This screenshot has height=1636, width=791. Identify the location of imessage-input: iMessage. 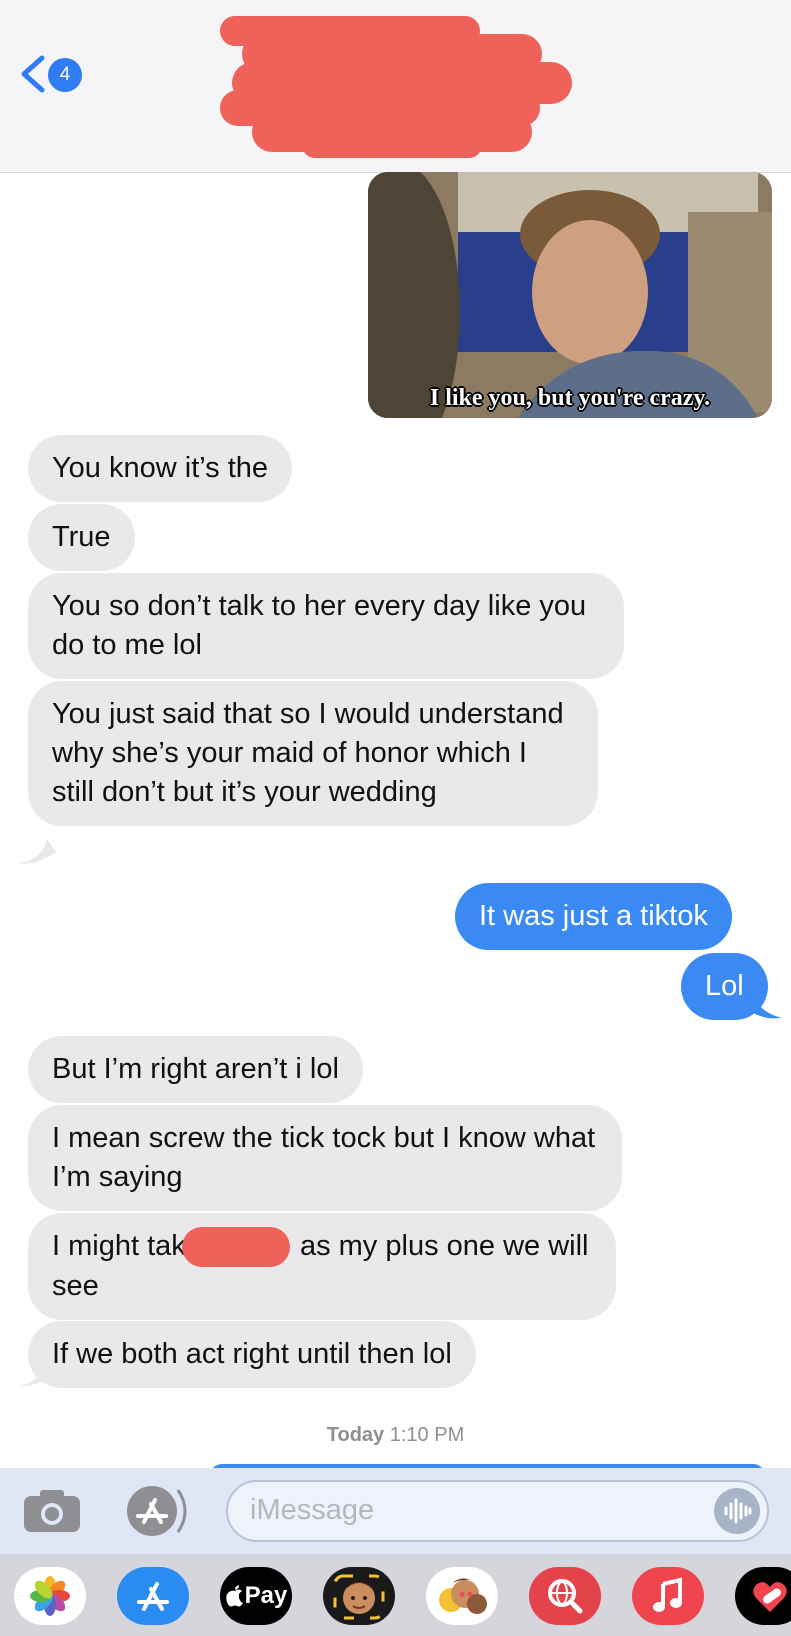
(497, 1511).